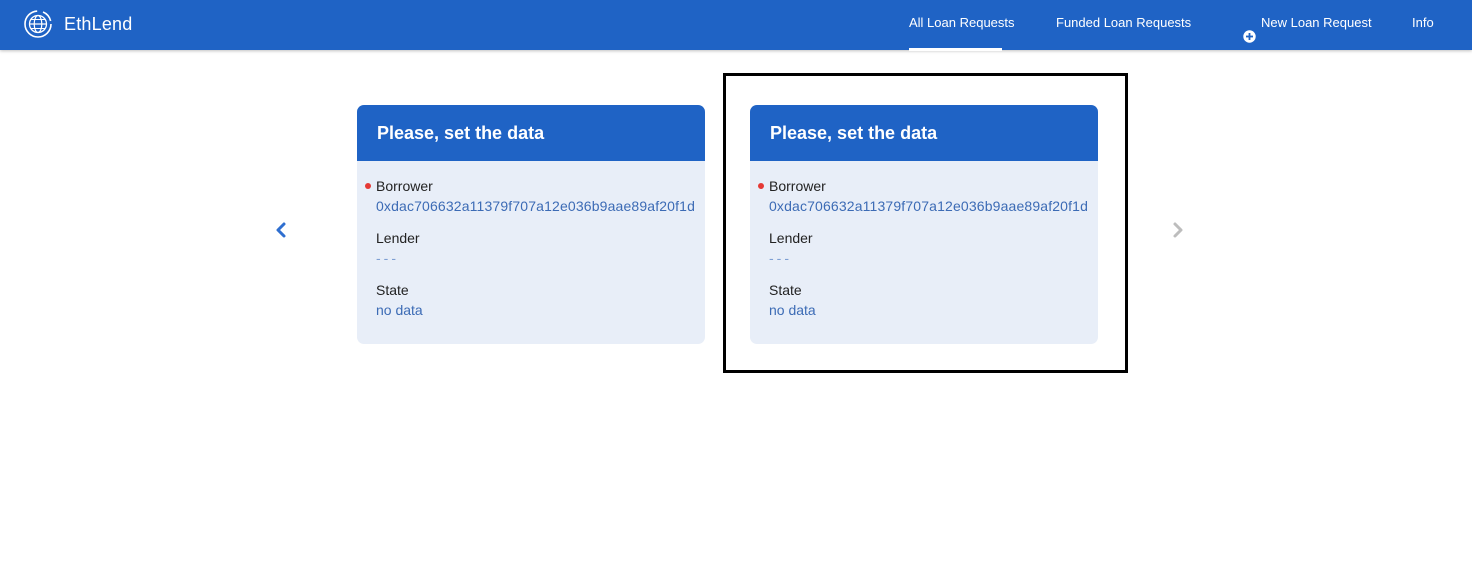  Describe the element at coordinates (925, 223) in the screenshot. I see `selection-highlight-box` at that location.